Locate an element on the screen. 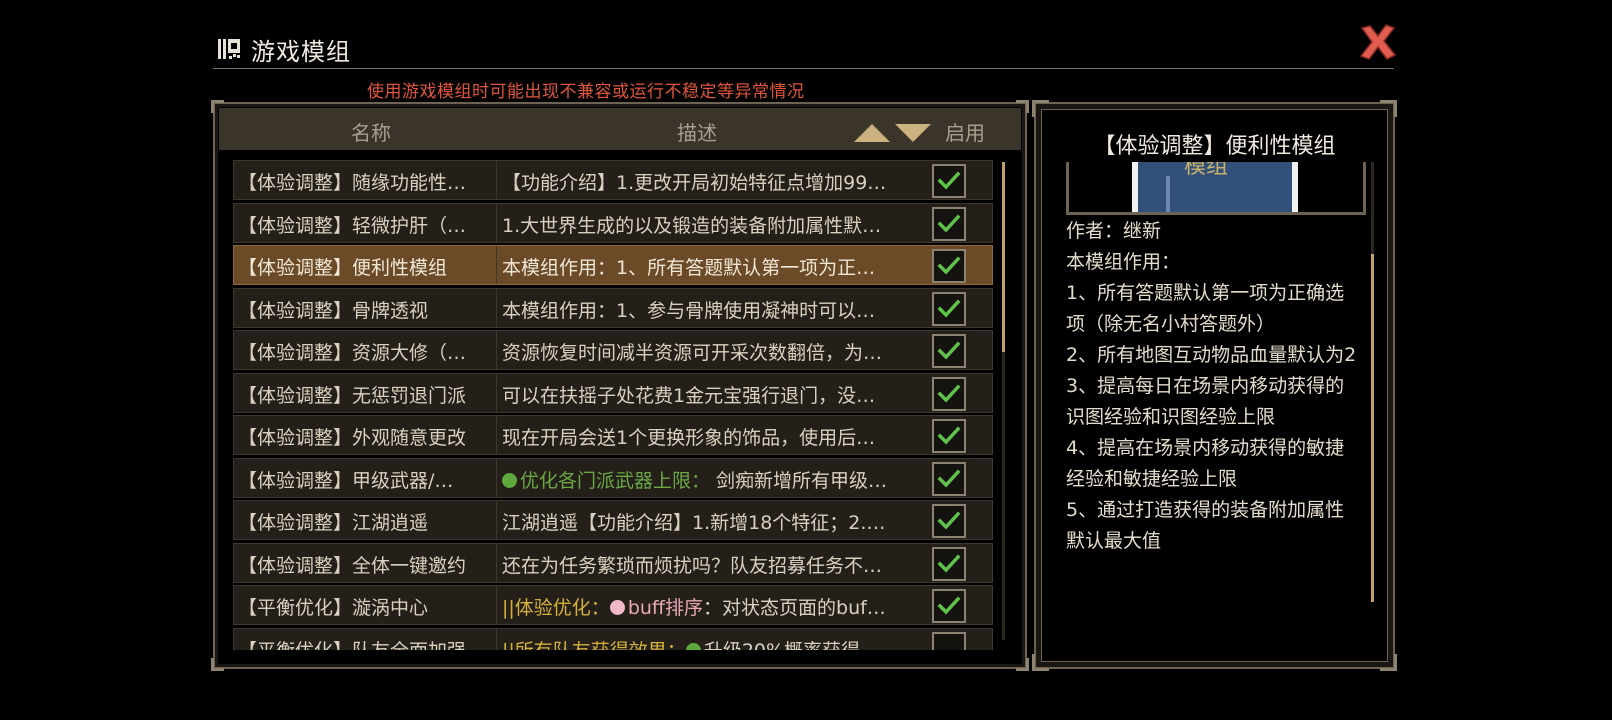 This screenshot has width=1612, height=720. pink-dot-icon is located at coordinates (617, 607).